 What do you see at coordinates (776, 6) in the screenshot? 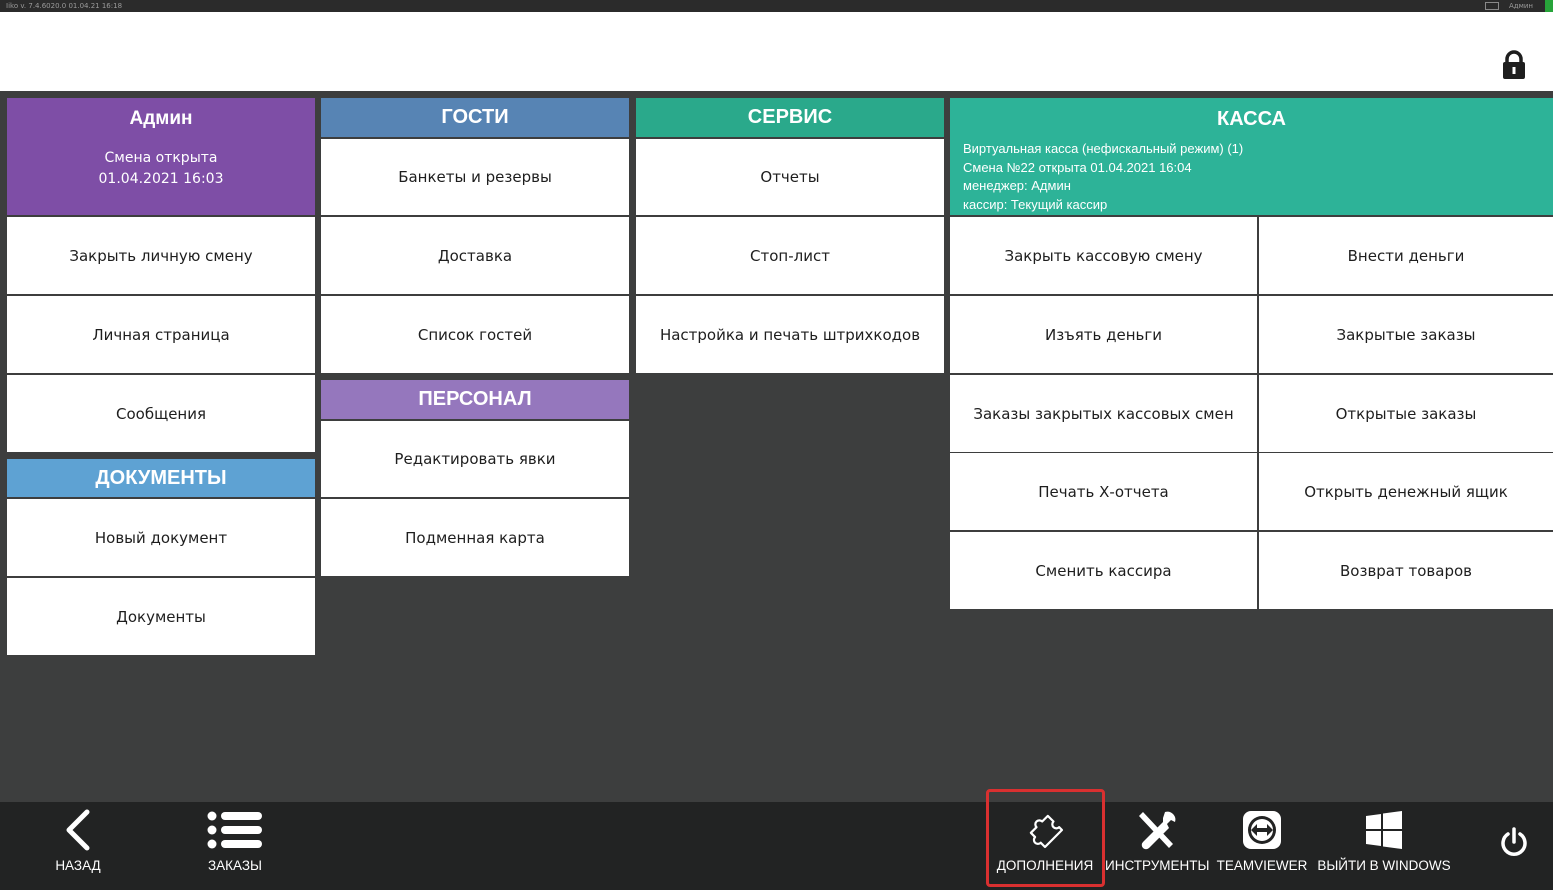
I see `status-bar: Iiko v. 7.4.6020.0 01.04.21 16:18 Админ` at bounding box center [776, 6].